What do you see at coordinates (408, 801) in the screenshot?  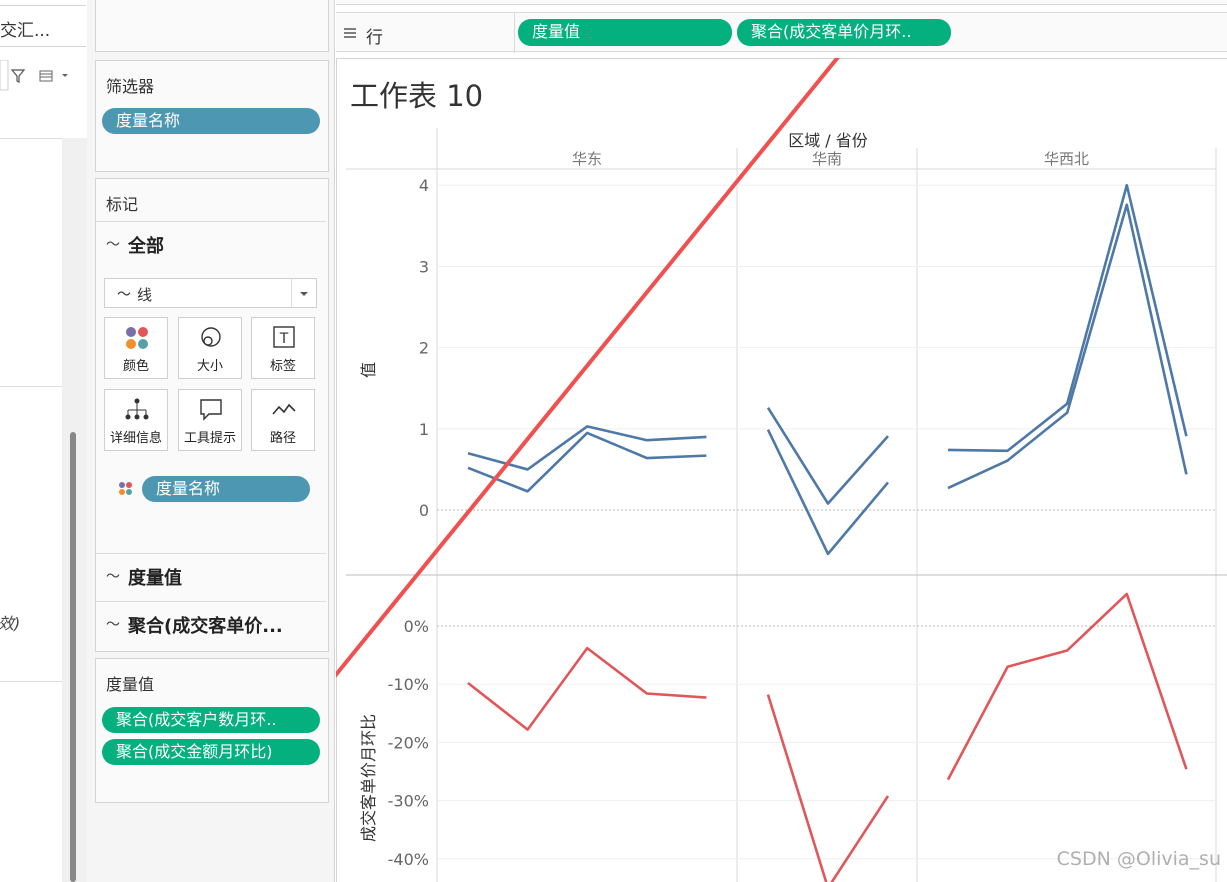 I see `y-tick-label: -30%` at bounding box center [408, 801].